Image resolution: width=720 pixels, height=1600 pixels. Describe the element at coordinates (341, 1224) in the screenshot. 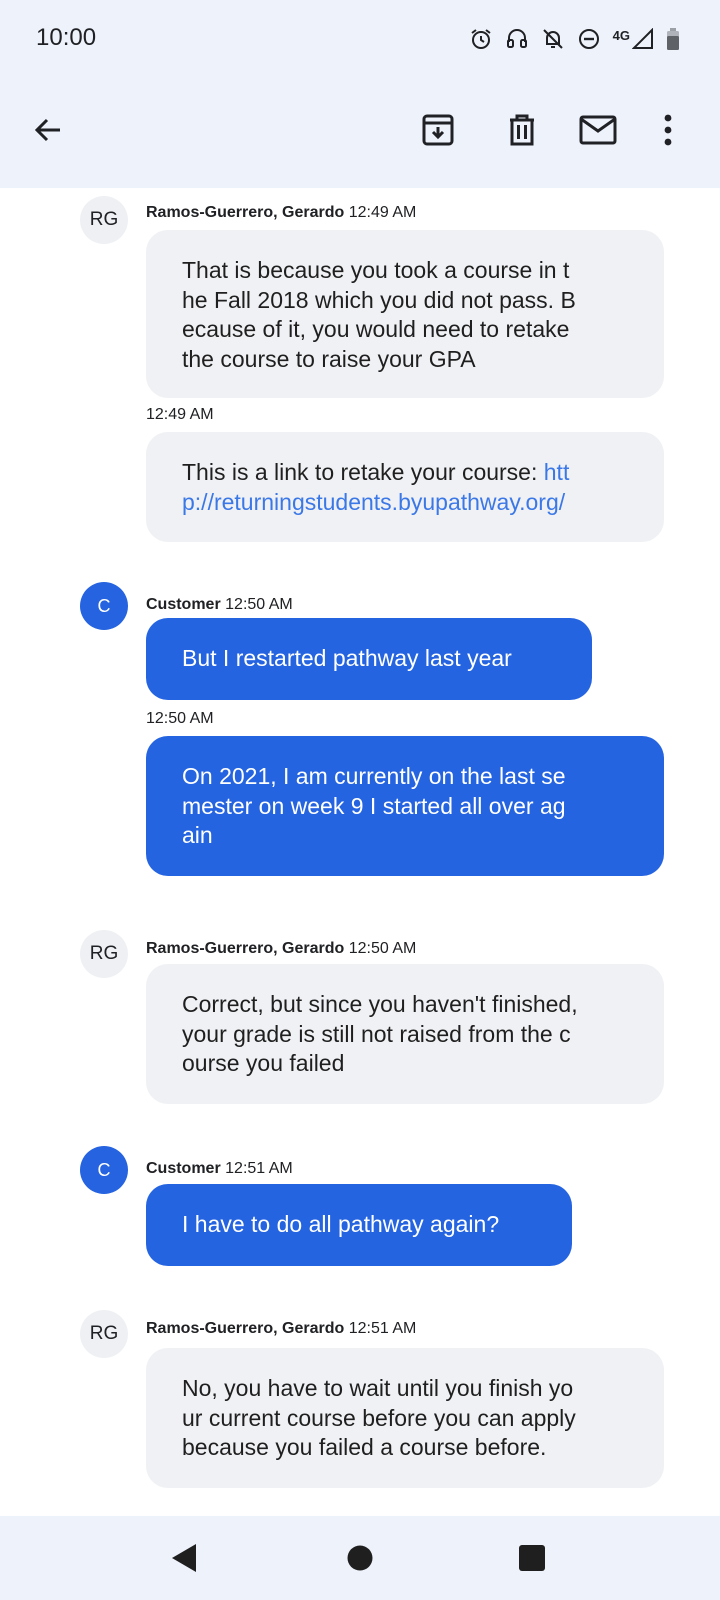

I see `message-line: I have to do all pathway again?` at that location.